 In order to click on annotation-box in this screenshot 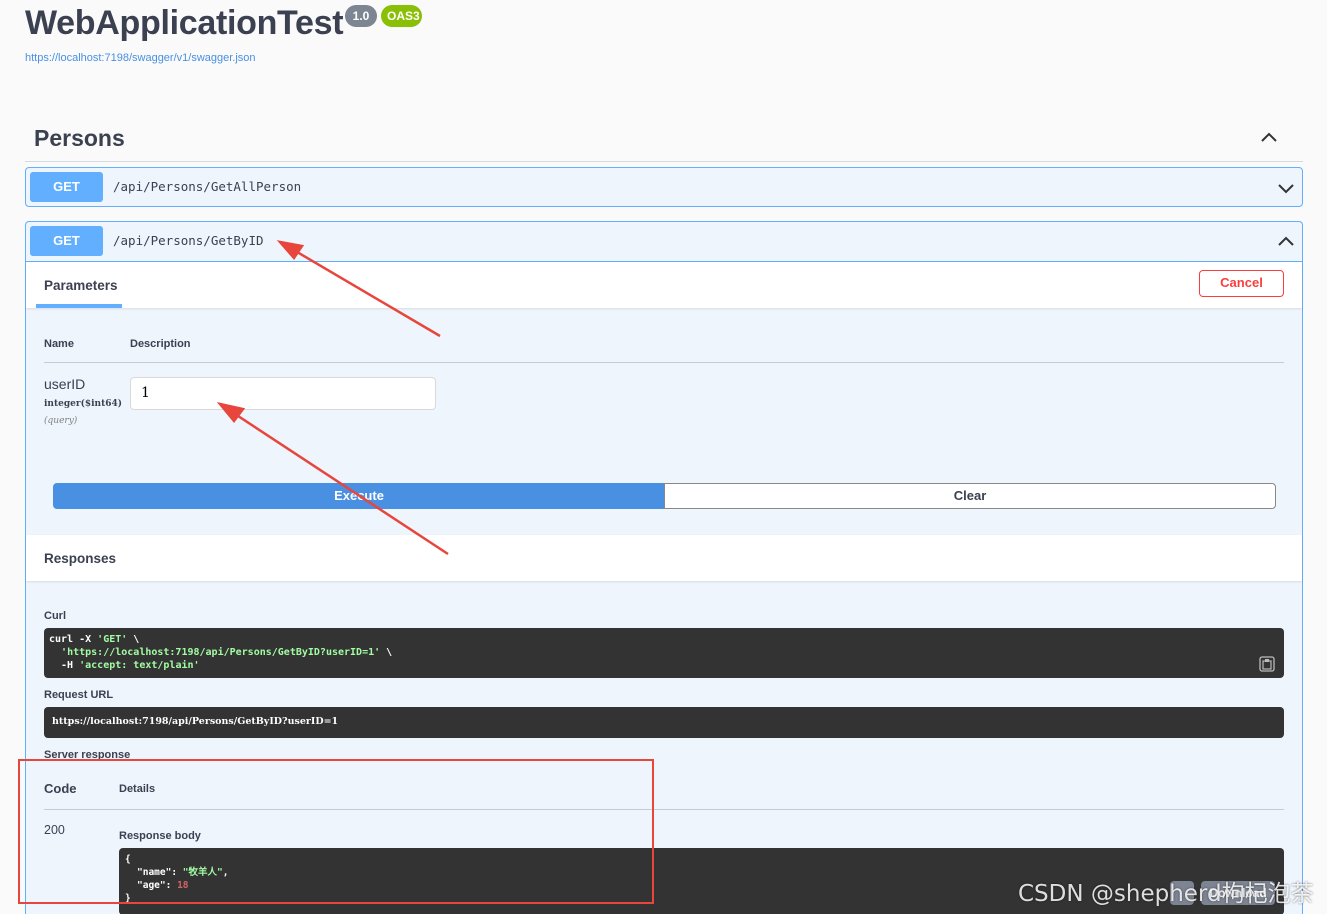, I will do `click(336, 831)`.